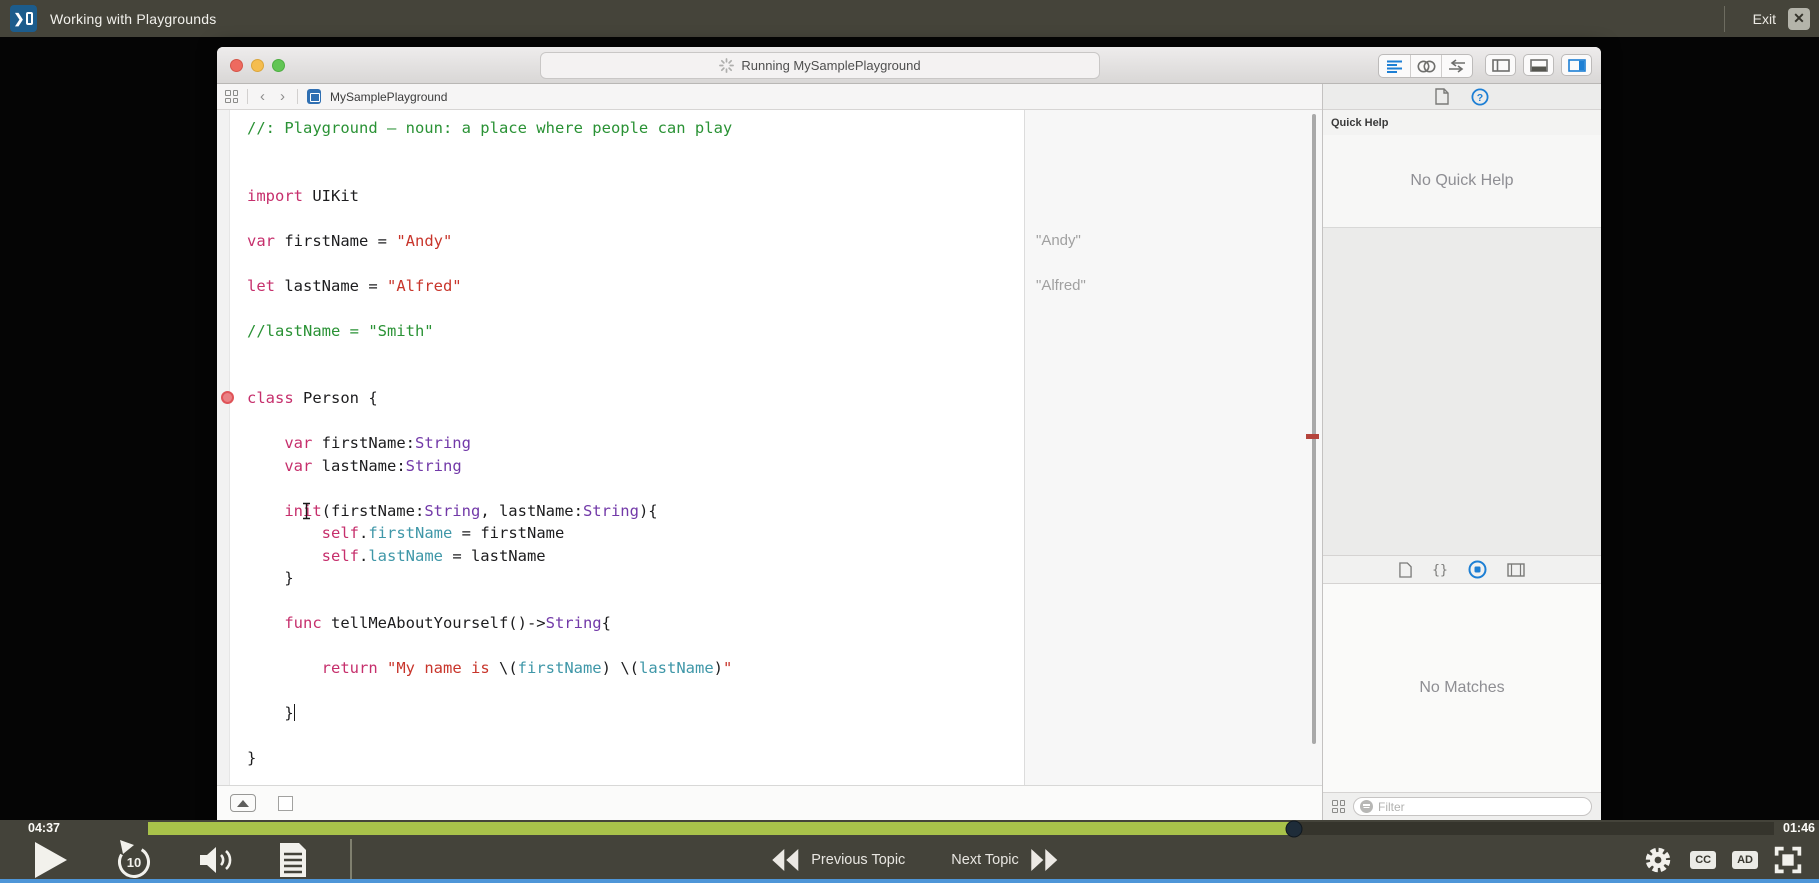 The image size is (1819, 883). Describe the element at coordinates (838, 860) in the screenshot. I see `previous-topic-button: Previous Topic` at that location.